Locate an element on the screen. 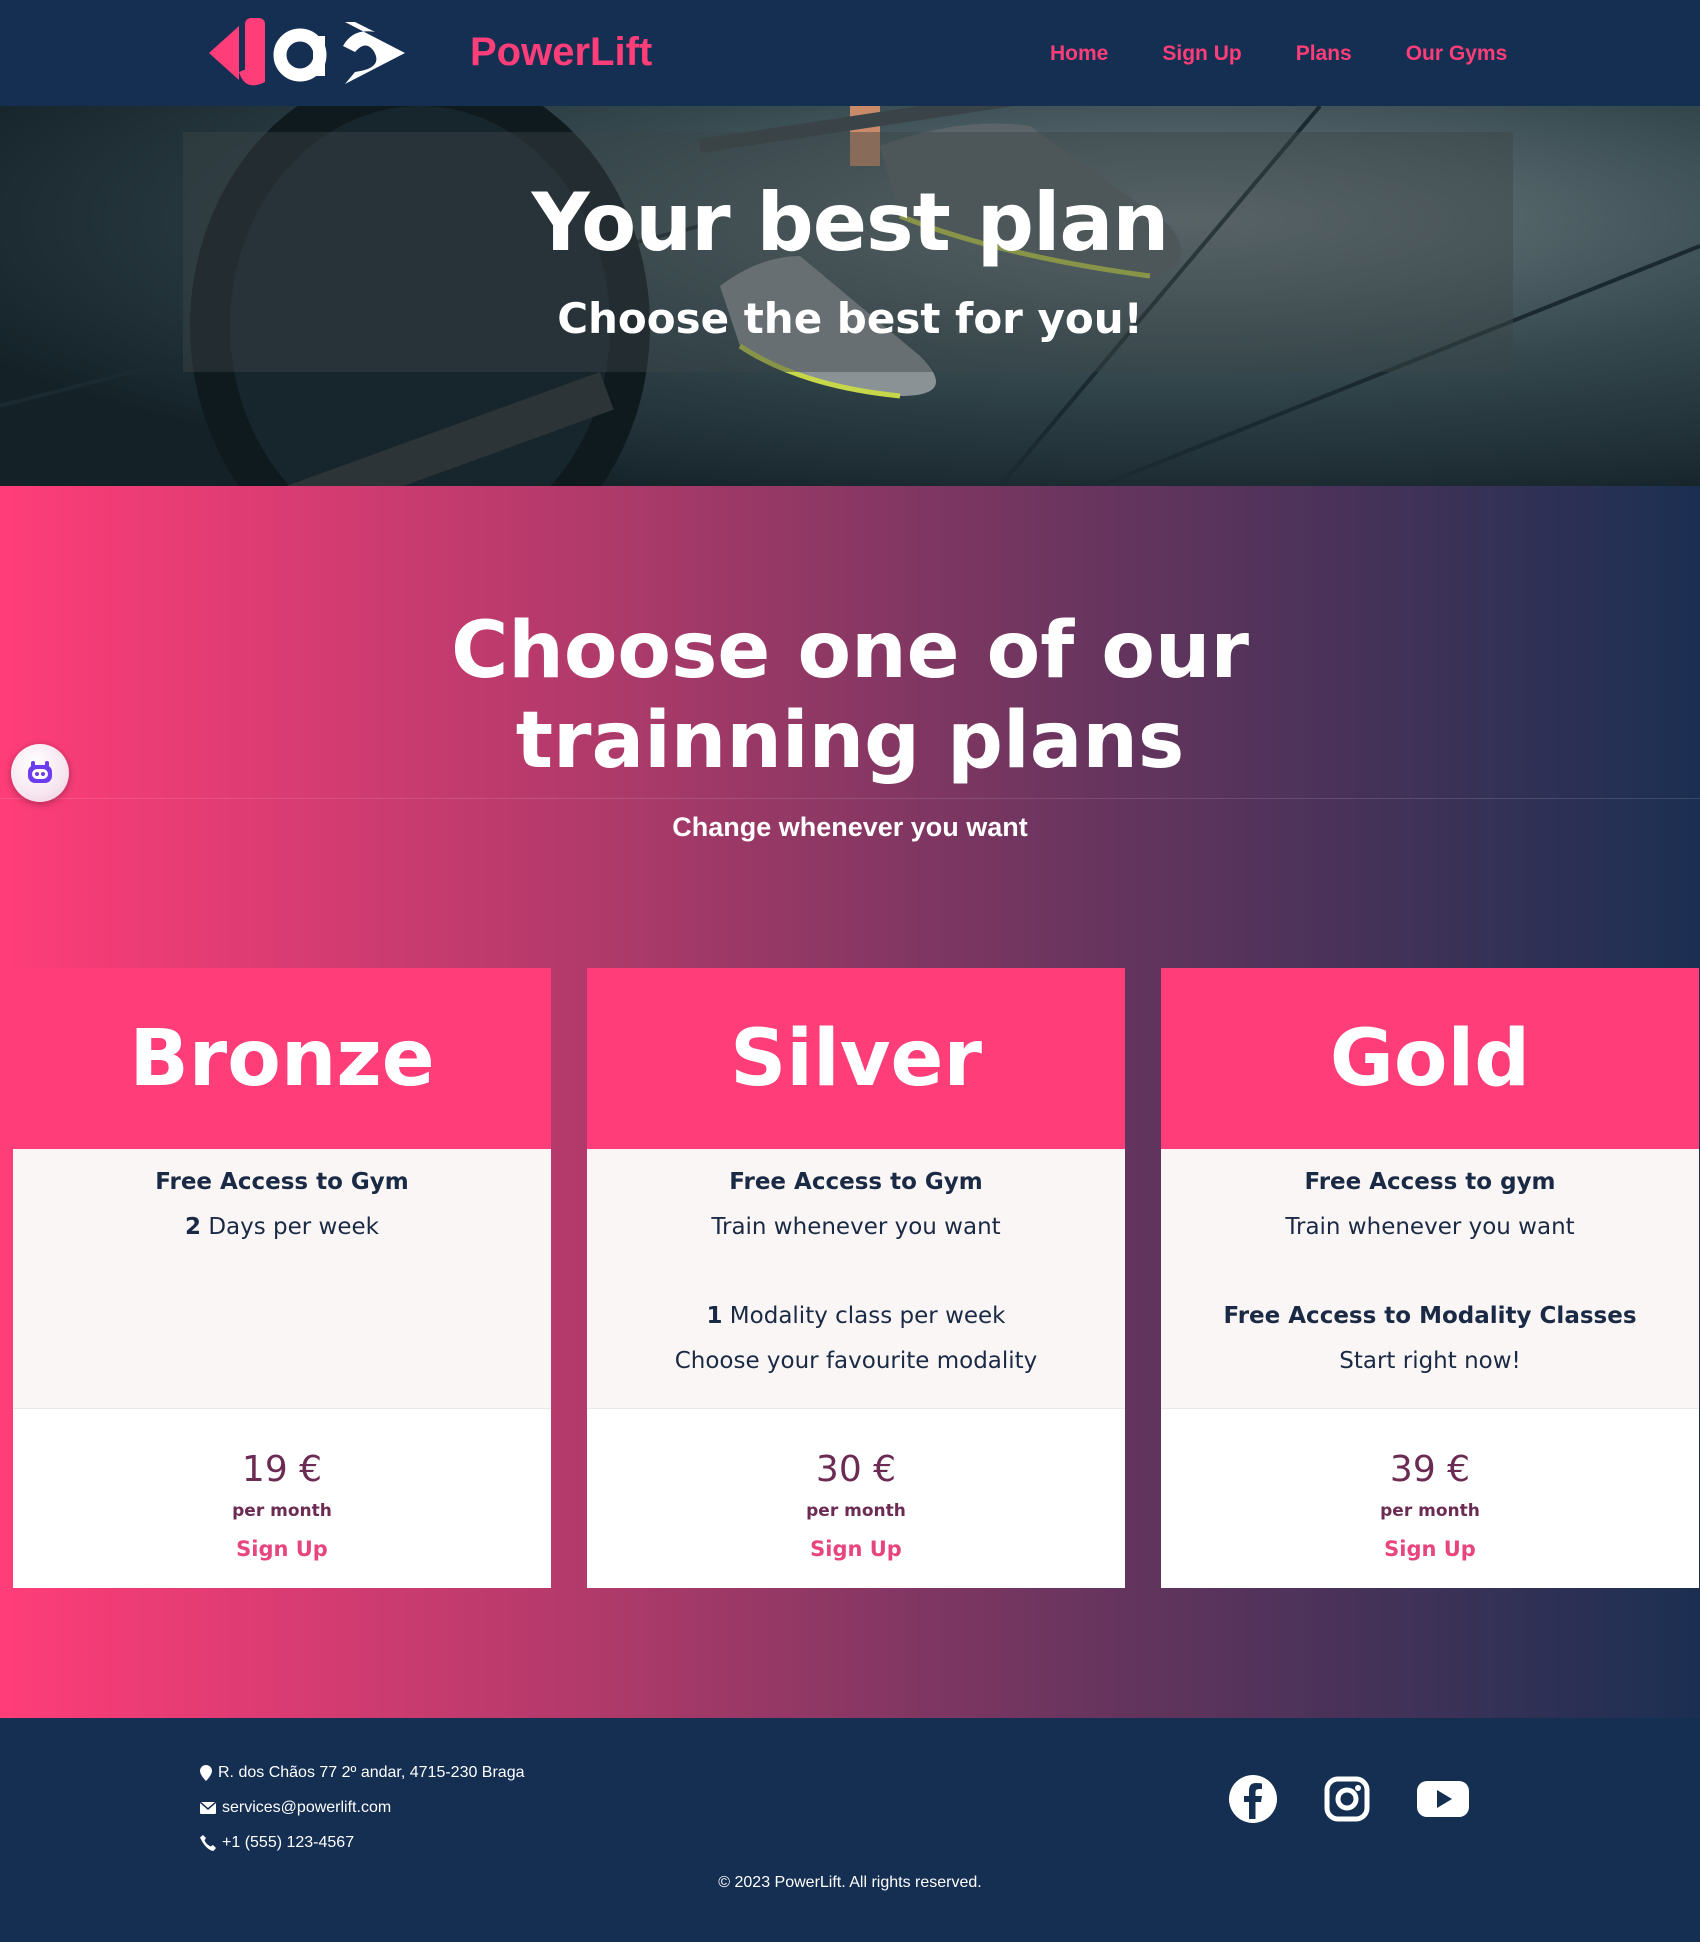 This screenshot has width=1700, height=1942. plan-card-header: Silver is located at coordinates (856, 1058).